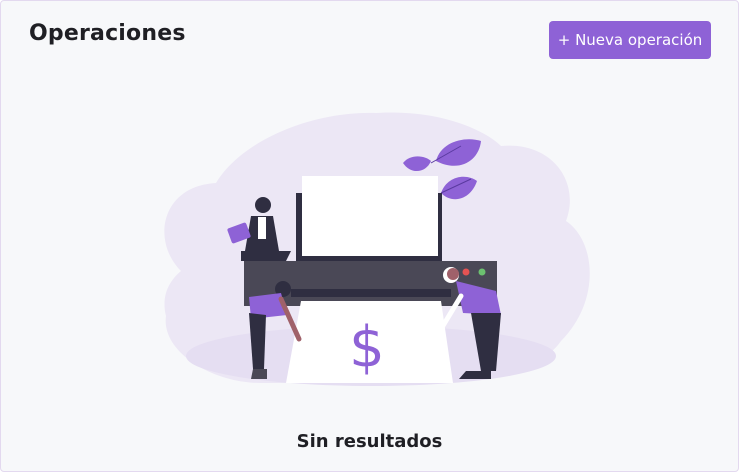  What do you see at coordinates (630, 40) in the screenshot?
I see `new-operation-button: + Nueva operación` at bounding box center [630, 40].